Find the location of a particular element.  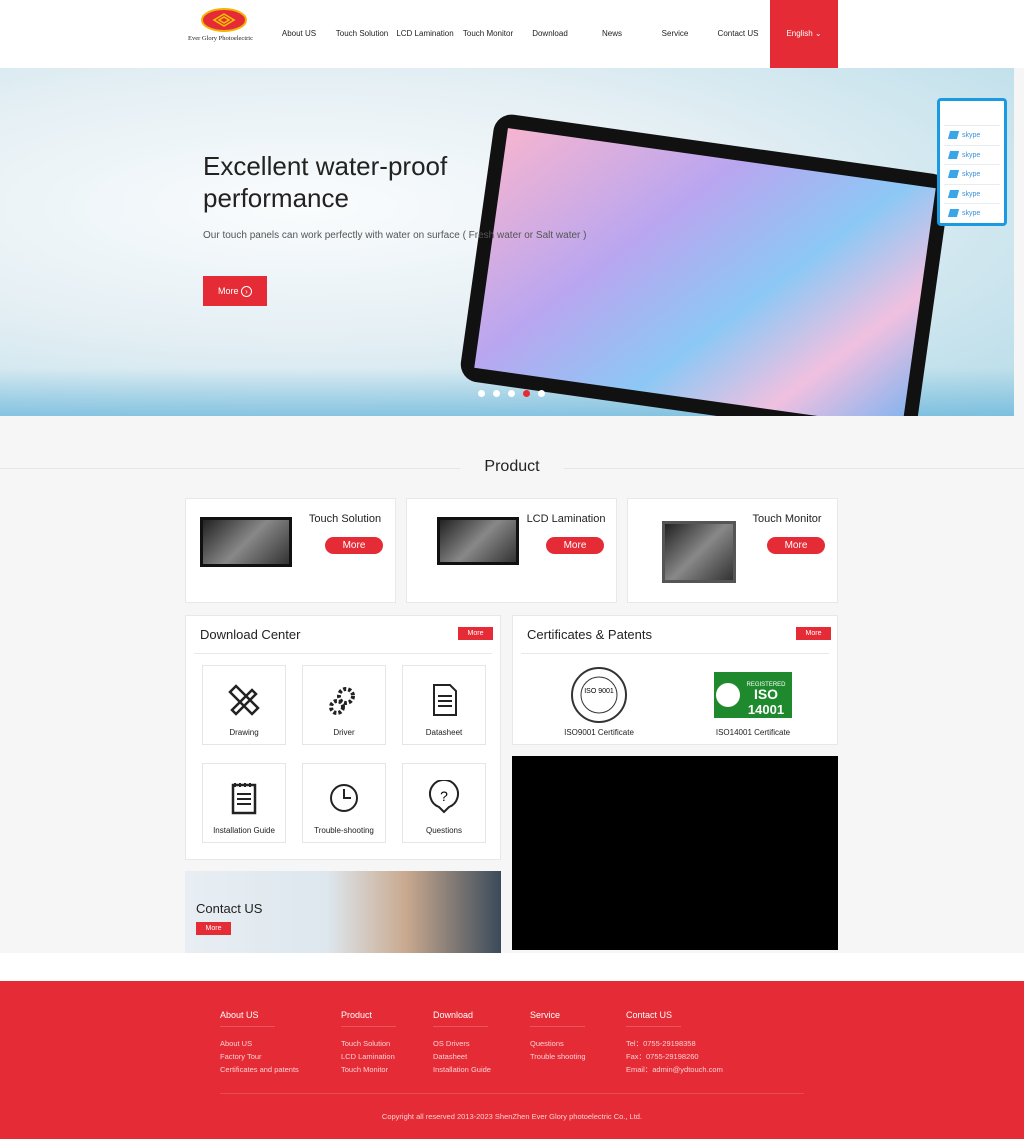

download-title: Download Center is located at coordinates (250, 634).